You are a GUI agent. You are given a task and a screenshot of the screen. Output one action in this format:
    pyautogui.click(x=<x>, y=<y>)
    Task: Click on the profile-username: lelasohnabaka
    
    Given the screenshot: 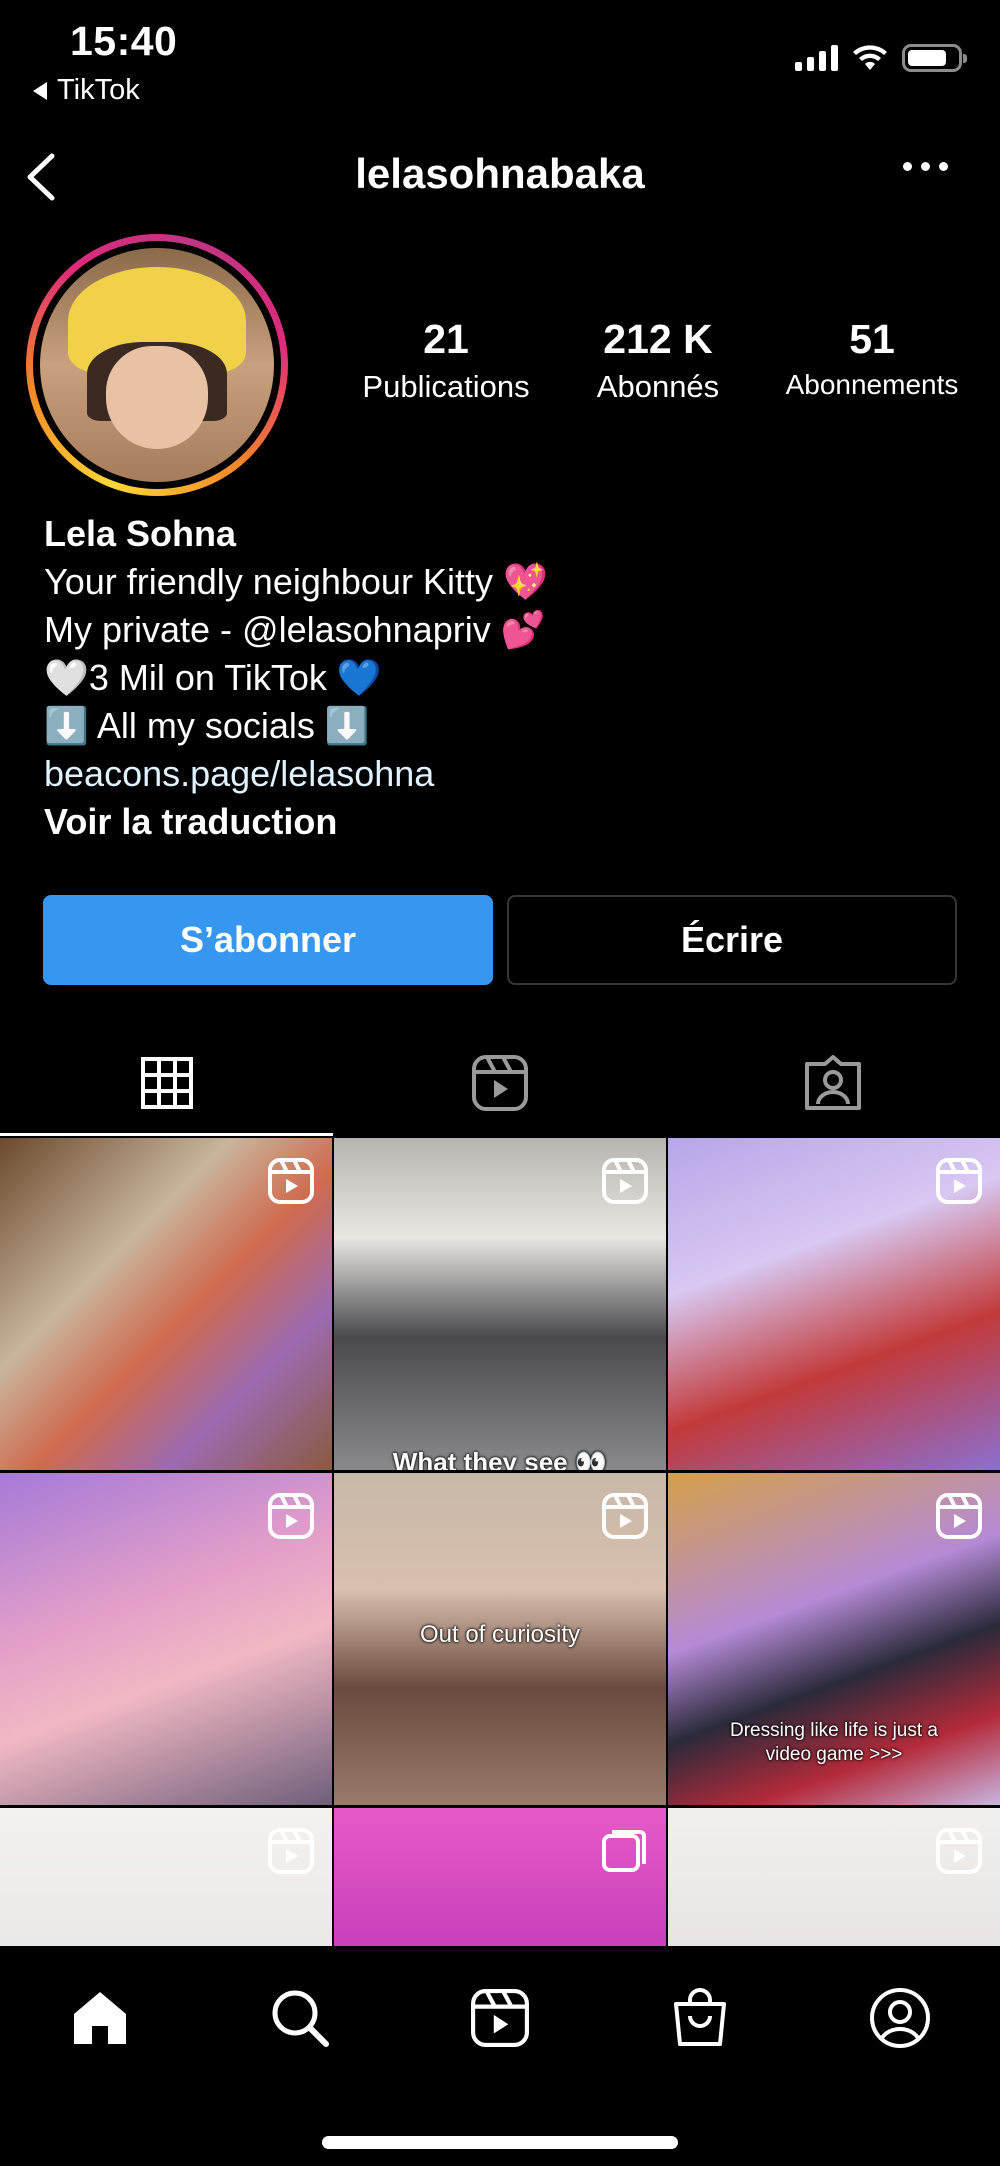 What is the action you would take?
    pyautogui.click(x=500, y=173)
    